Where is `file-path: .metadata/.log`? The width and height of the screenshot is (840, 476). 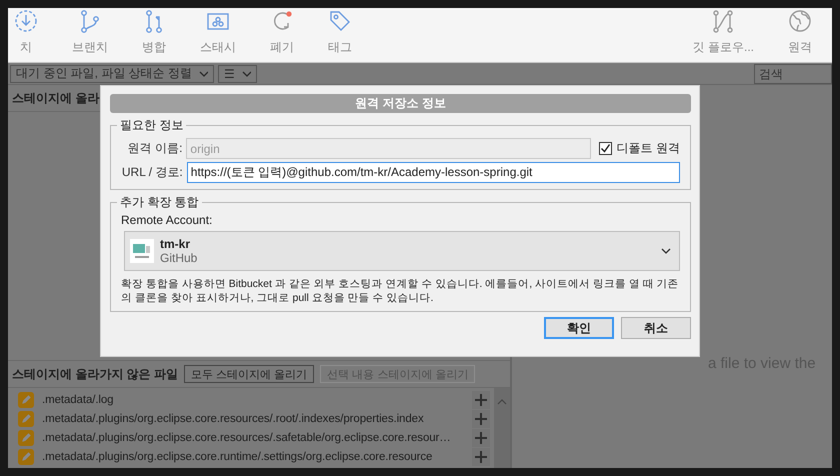 file-path: .metadata/.log is located at coordinates (253, 400).